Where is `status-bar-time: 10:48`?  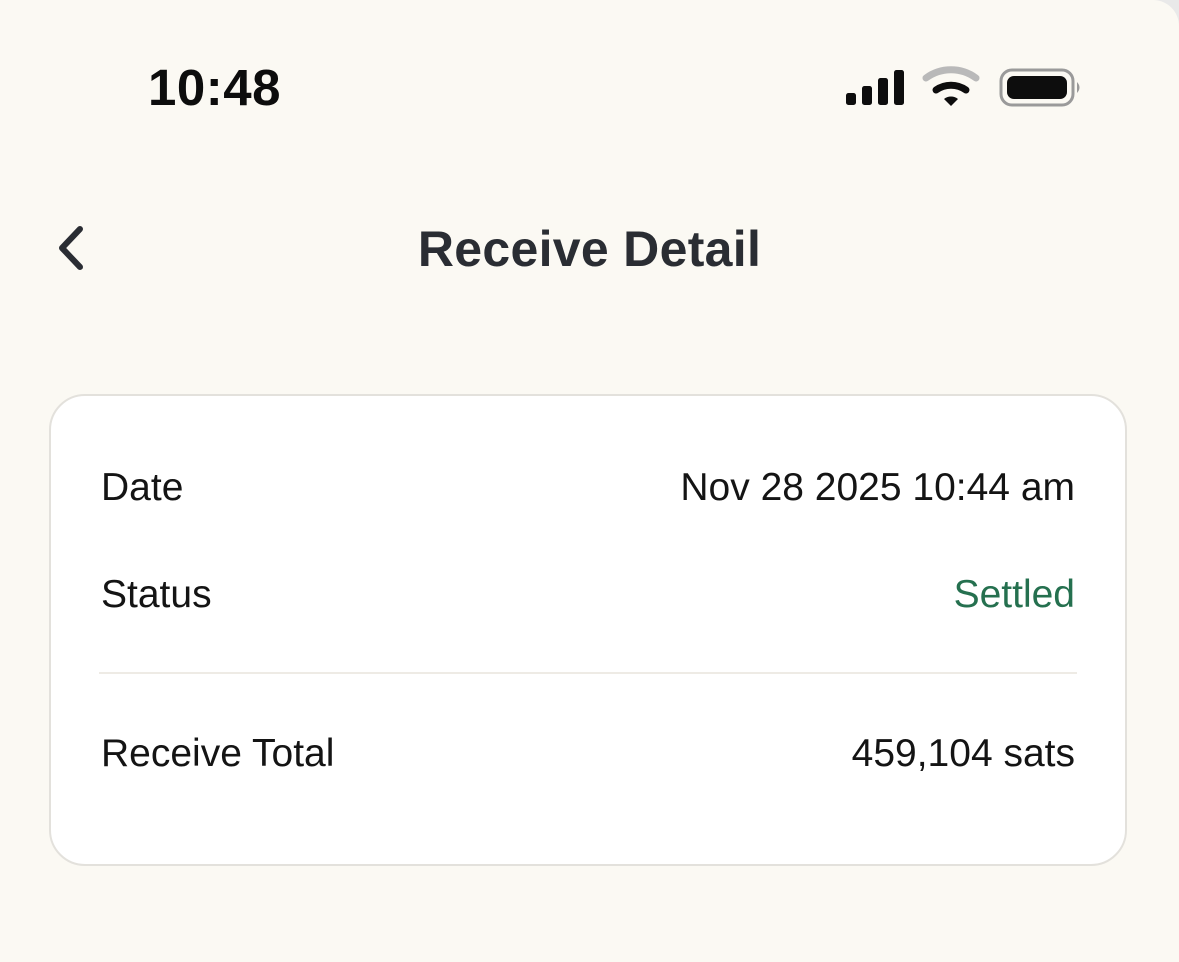 status-bar-time: 10:48 is located at coordinates (214, 87).